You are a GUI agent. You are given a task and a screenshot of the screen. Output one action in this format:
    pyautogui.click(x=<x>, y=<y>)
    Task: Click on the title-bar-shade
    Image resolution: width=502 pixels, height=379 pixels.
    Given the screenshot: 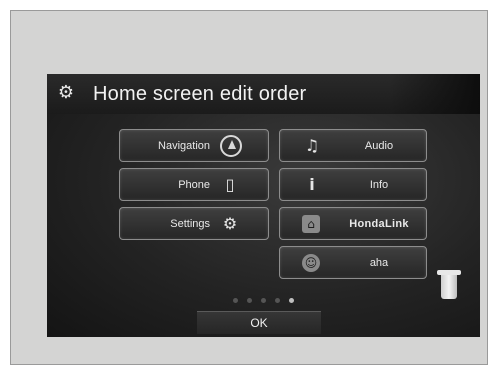 What is the action you would take?
    pyautogui.click(x=435, y=94)
    